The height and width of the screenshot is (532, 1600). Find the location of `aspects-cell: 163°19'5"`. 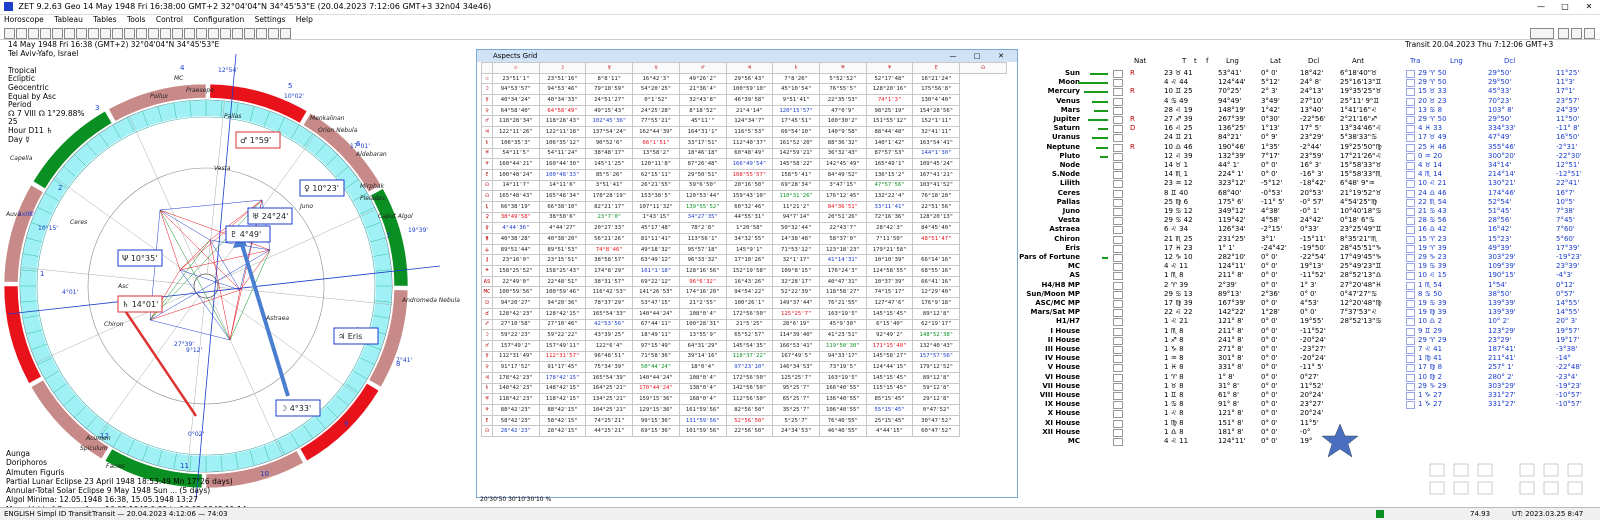

aspects-cell: 163°19'5" is located at coordinates (843, 377).